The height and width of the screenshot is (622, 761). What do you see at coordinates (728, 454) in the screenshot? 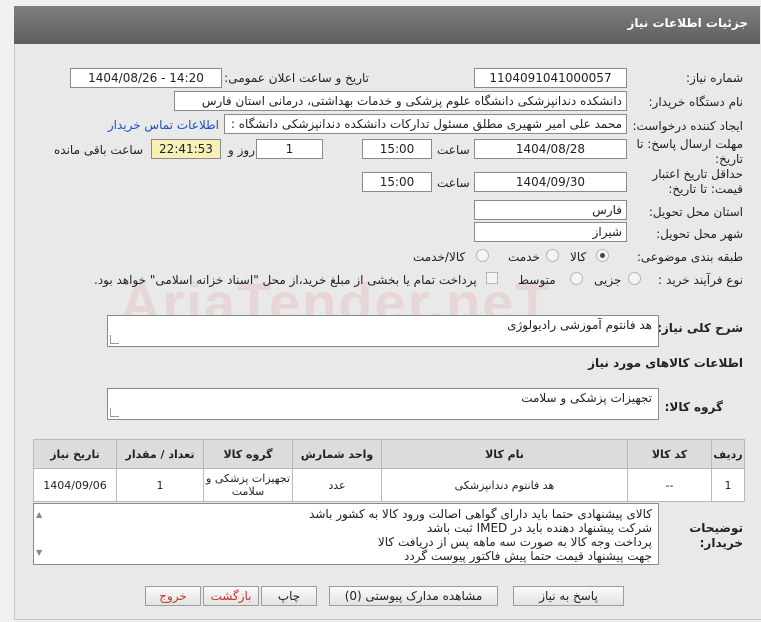
I see `col-row: ردیف` at bounding box center [728, 454].